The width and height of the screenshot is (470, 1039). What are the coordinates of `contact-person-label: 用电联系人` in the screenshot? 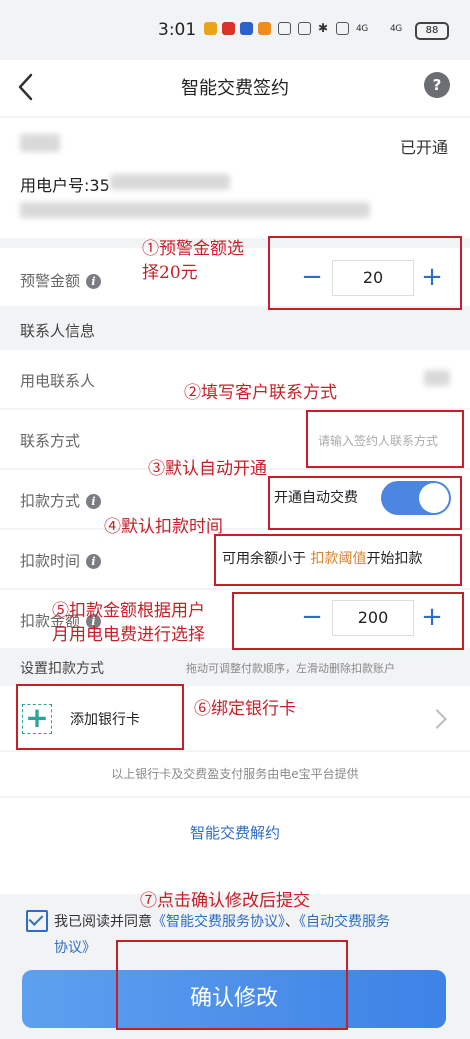 It's located at (58, 381).